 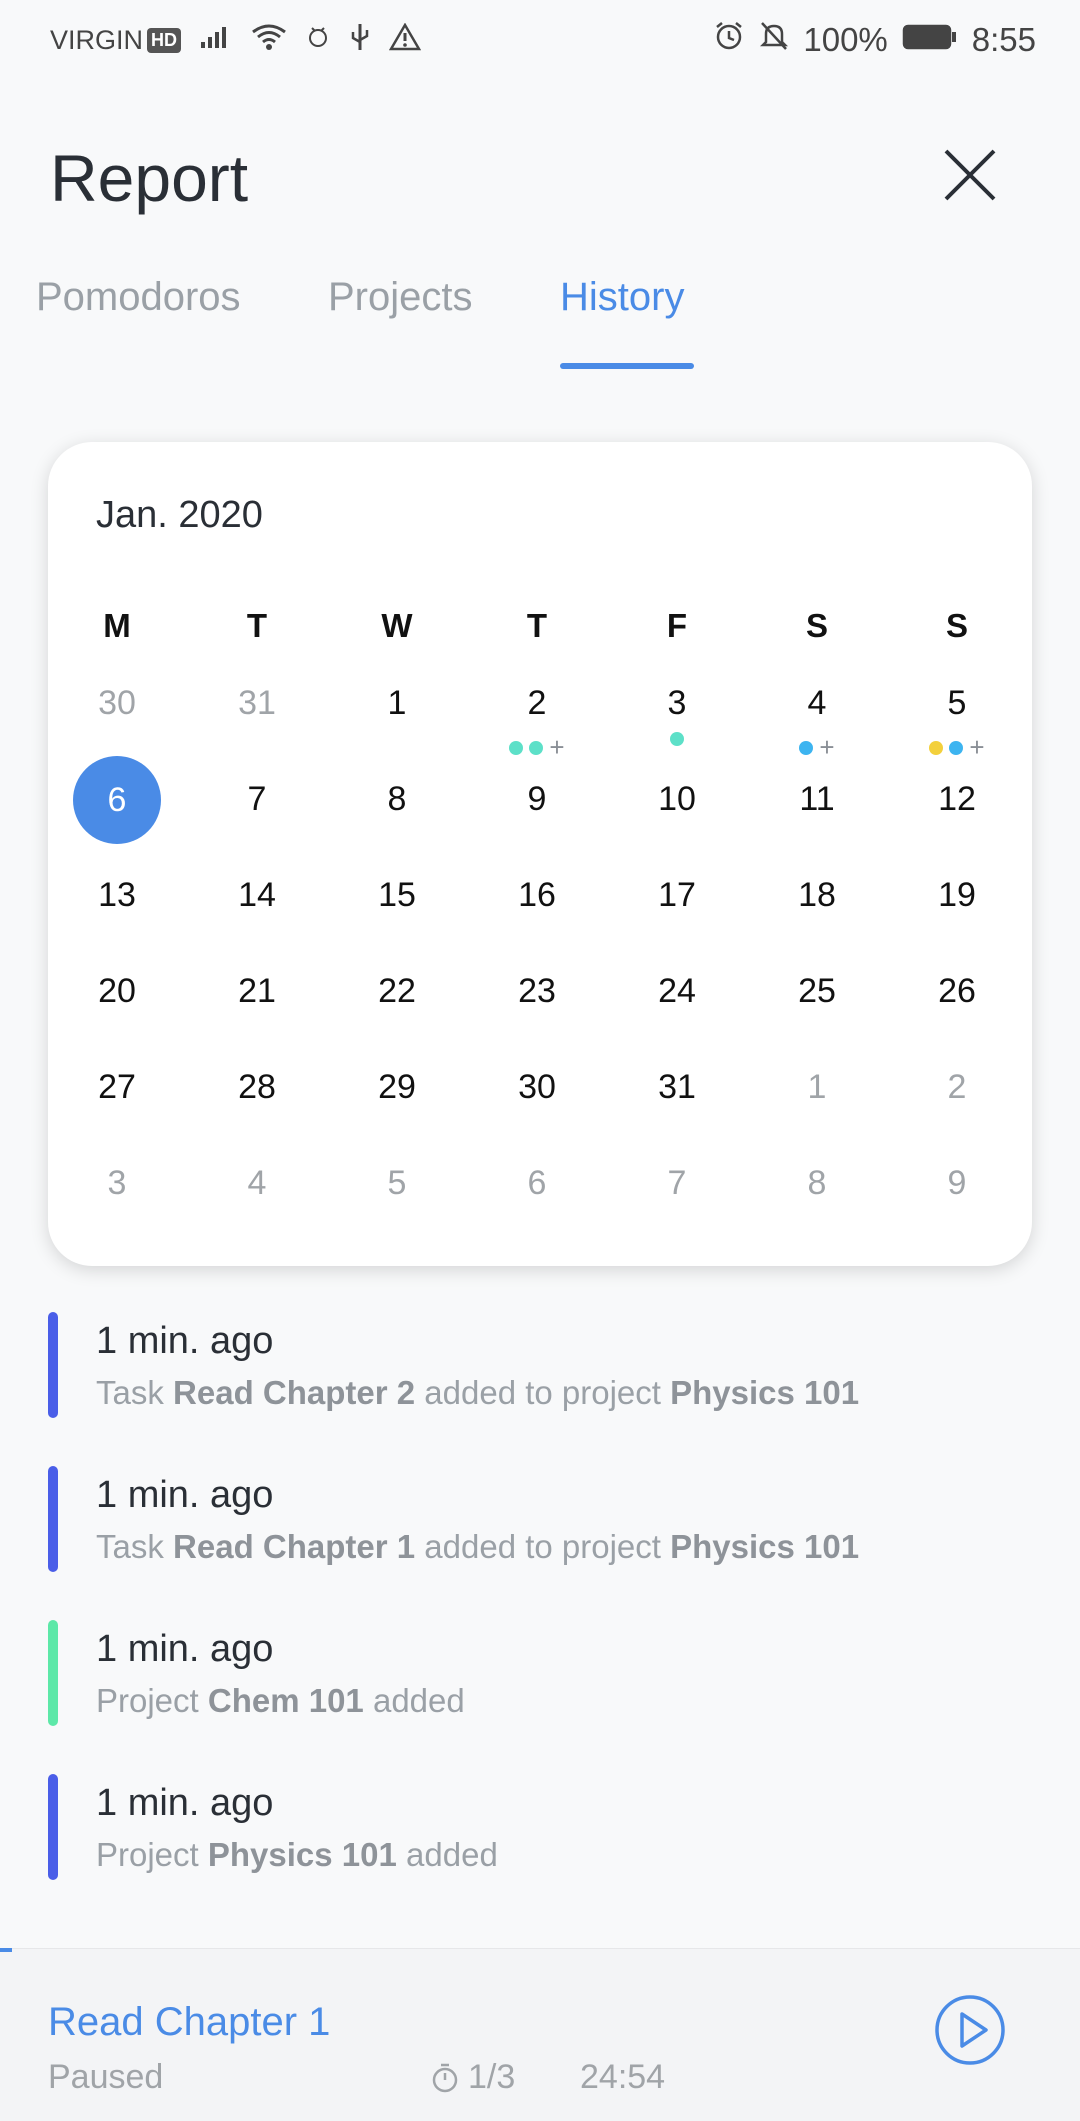 I want to click on calendar-day: 22, so click(x=397, y=991).